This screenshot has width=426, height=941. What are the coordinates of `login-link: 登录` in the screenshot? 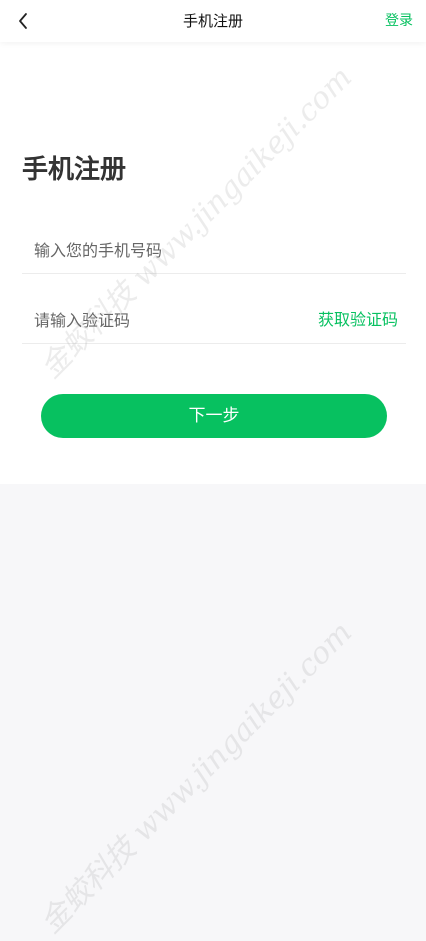 It's located at (399, 21).